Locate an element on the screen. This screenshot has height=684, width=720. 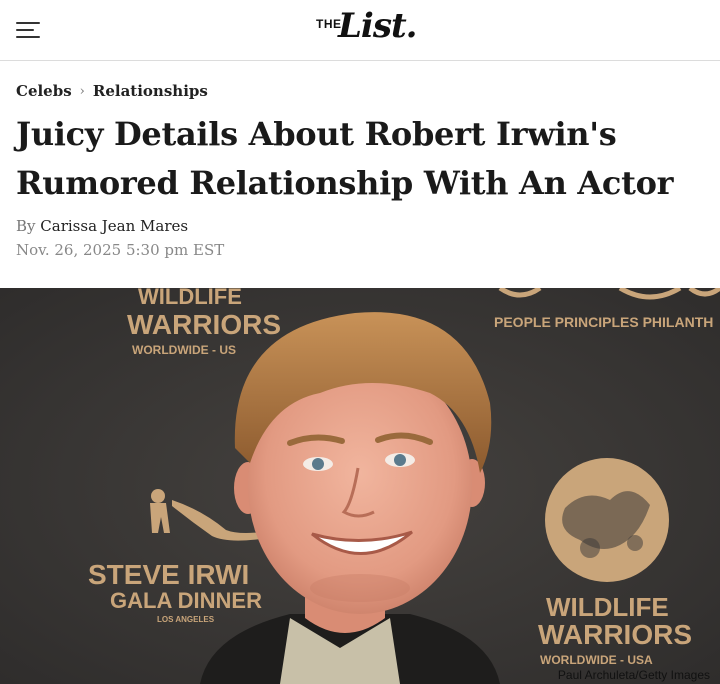
photo-credit: Paul Archuleta/Getty Images is located at coordinates (633, 675).